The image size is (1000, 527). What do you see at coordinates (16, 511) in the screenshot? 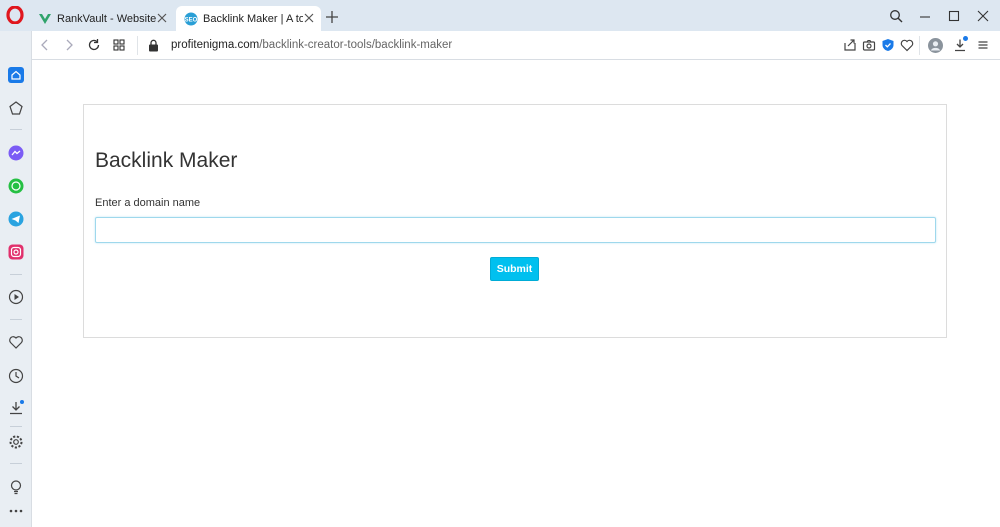
I see `more-icon` at bounding box center [16, 511].